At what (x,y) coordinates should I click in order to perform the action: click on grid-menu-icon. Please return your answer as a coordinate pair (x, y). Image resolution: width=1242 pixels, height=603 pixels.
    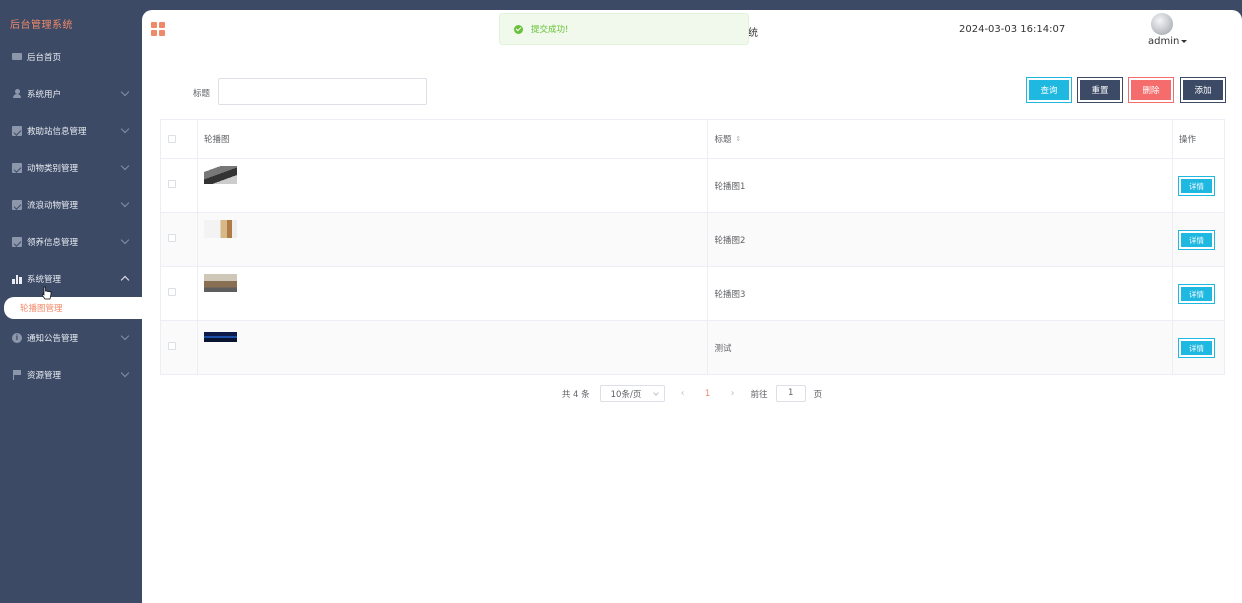
    Looking at the image, I should click on (158, 29).